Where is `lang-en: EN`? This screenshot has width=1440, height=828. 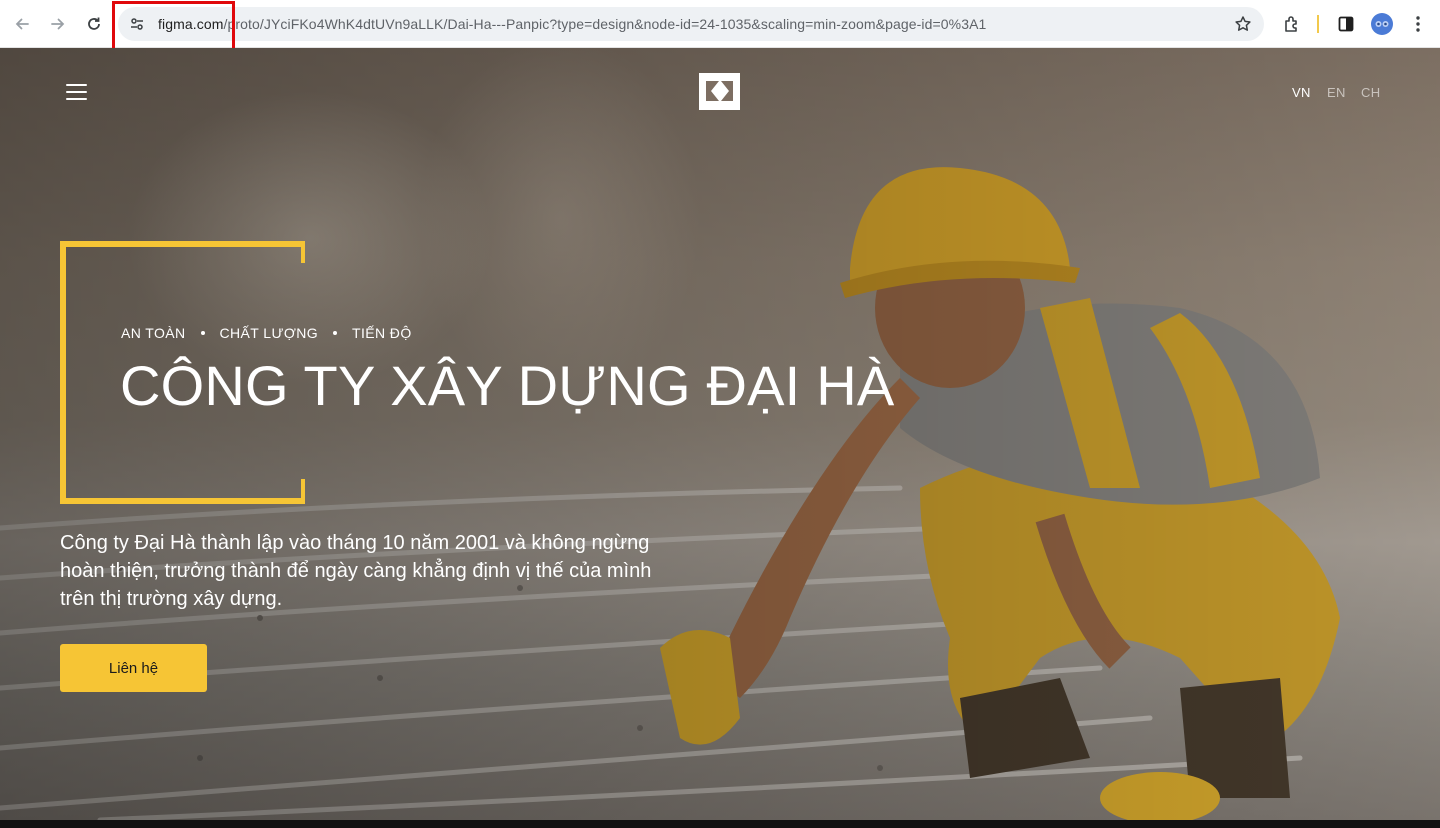 lang-en: EN is located at coordinates (1336, 92).